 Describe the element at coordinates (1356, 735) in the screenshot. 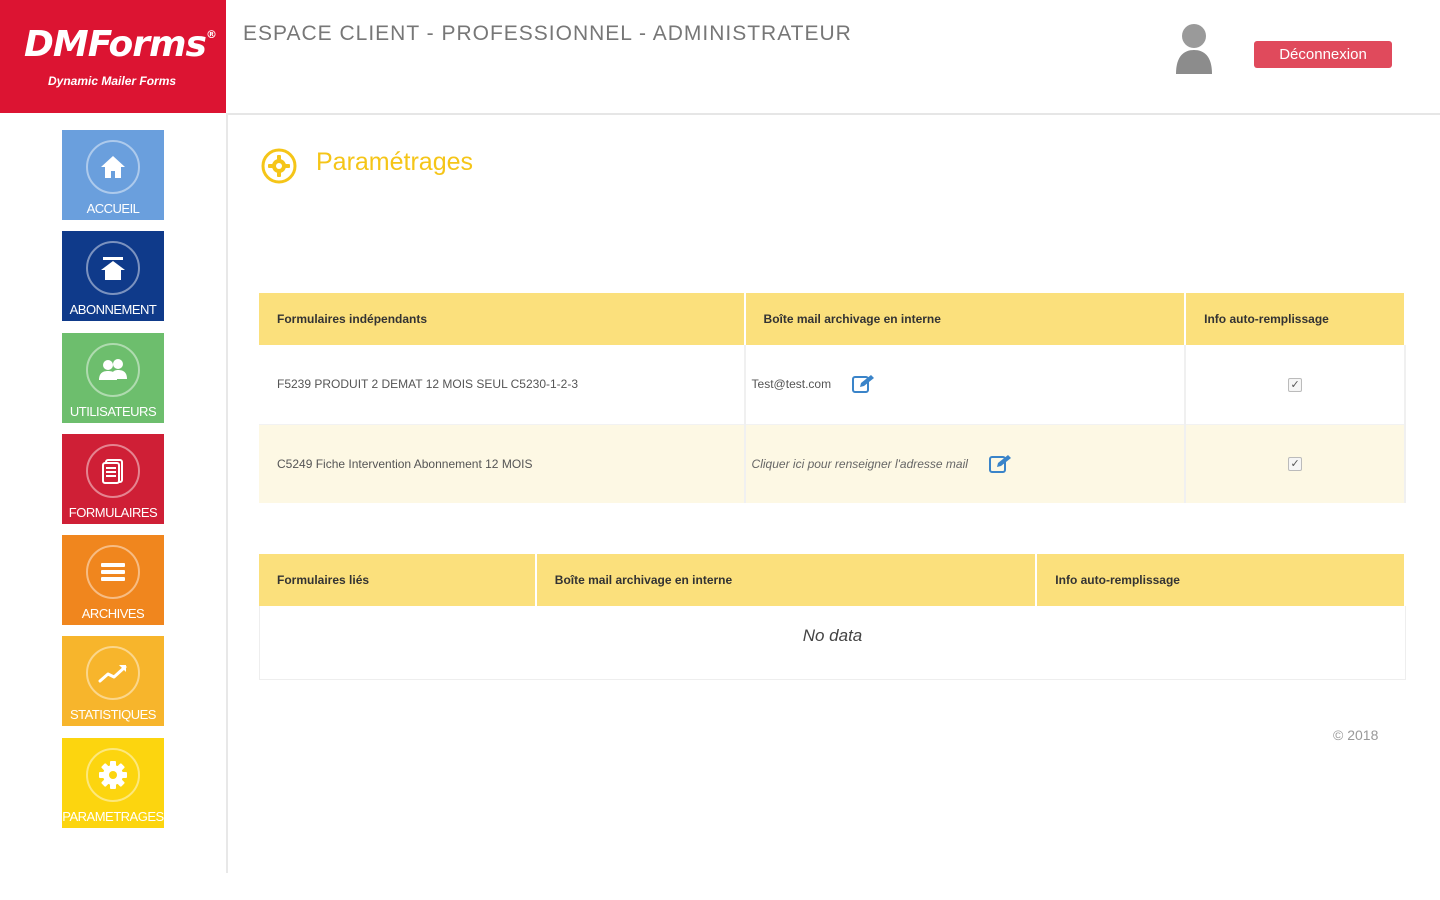

I see `copyright: © 2018` at that location.